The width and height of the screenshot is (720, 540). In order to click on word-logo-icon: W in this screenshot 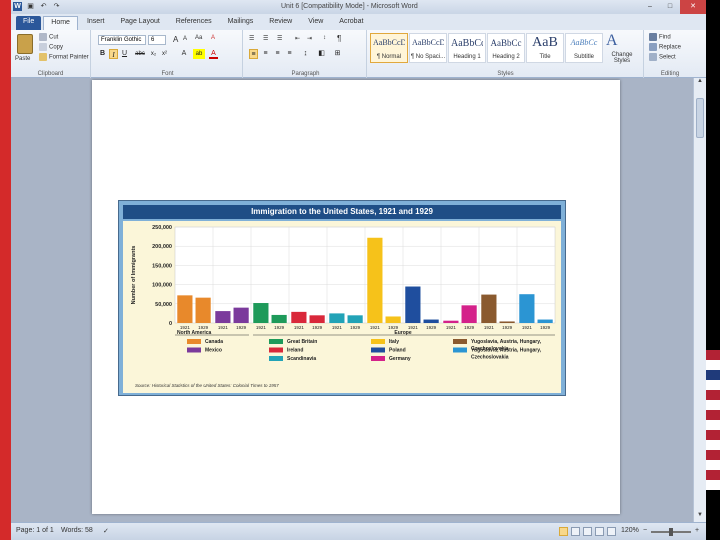, I will do `click(17, 6)`.